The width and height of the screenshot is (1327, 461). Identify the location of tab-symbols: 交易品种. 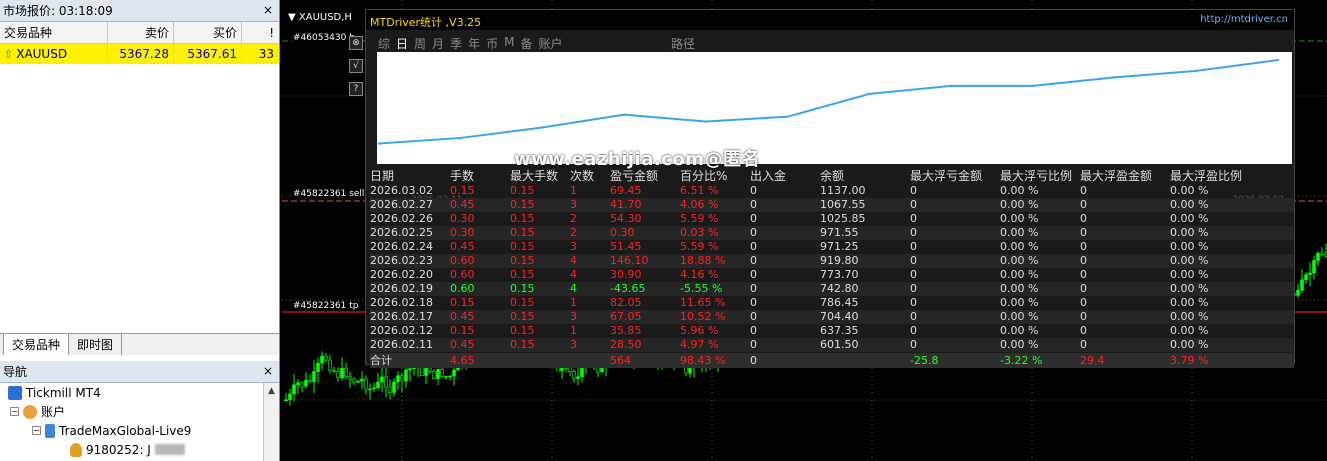
(36, 344).